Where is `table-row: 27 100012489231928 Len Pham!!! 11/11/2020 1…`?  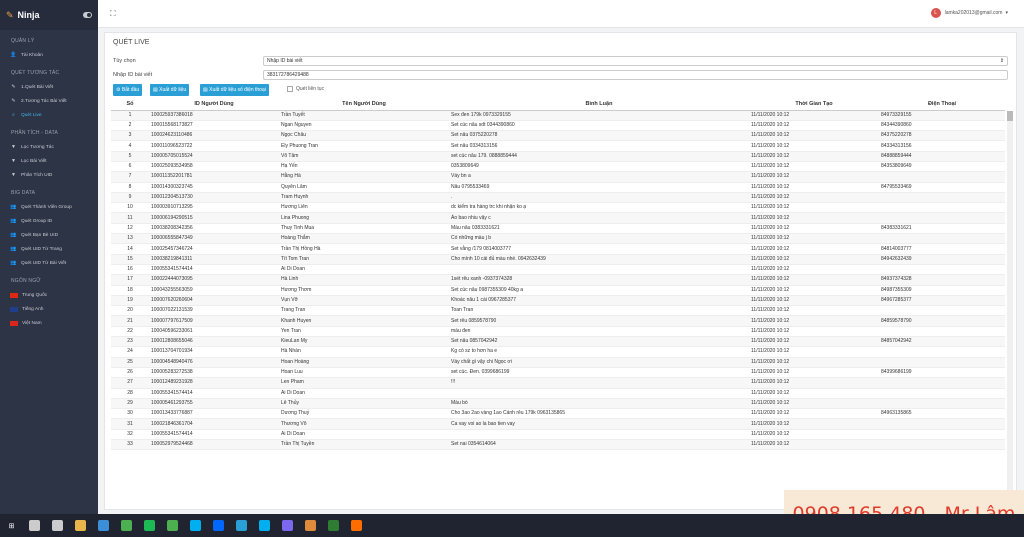 table-row: 27 100012489231928 Len Pham!!! 11/11/2020 1… is located at coordinates (558, 383).